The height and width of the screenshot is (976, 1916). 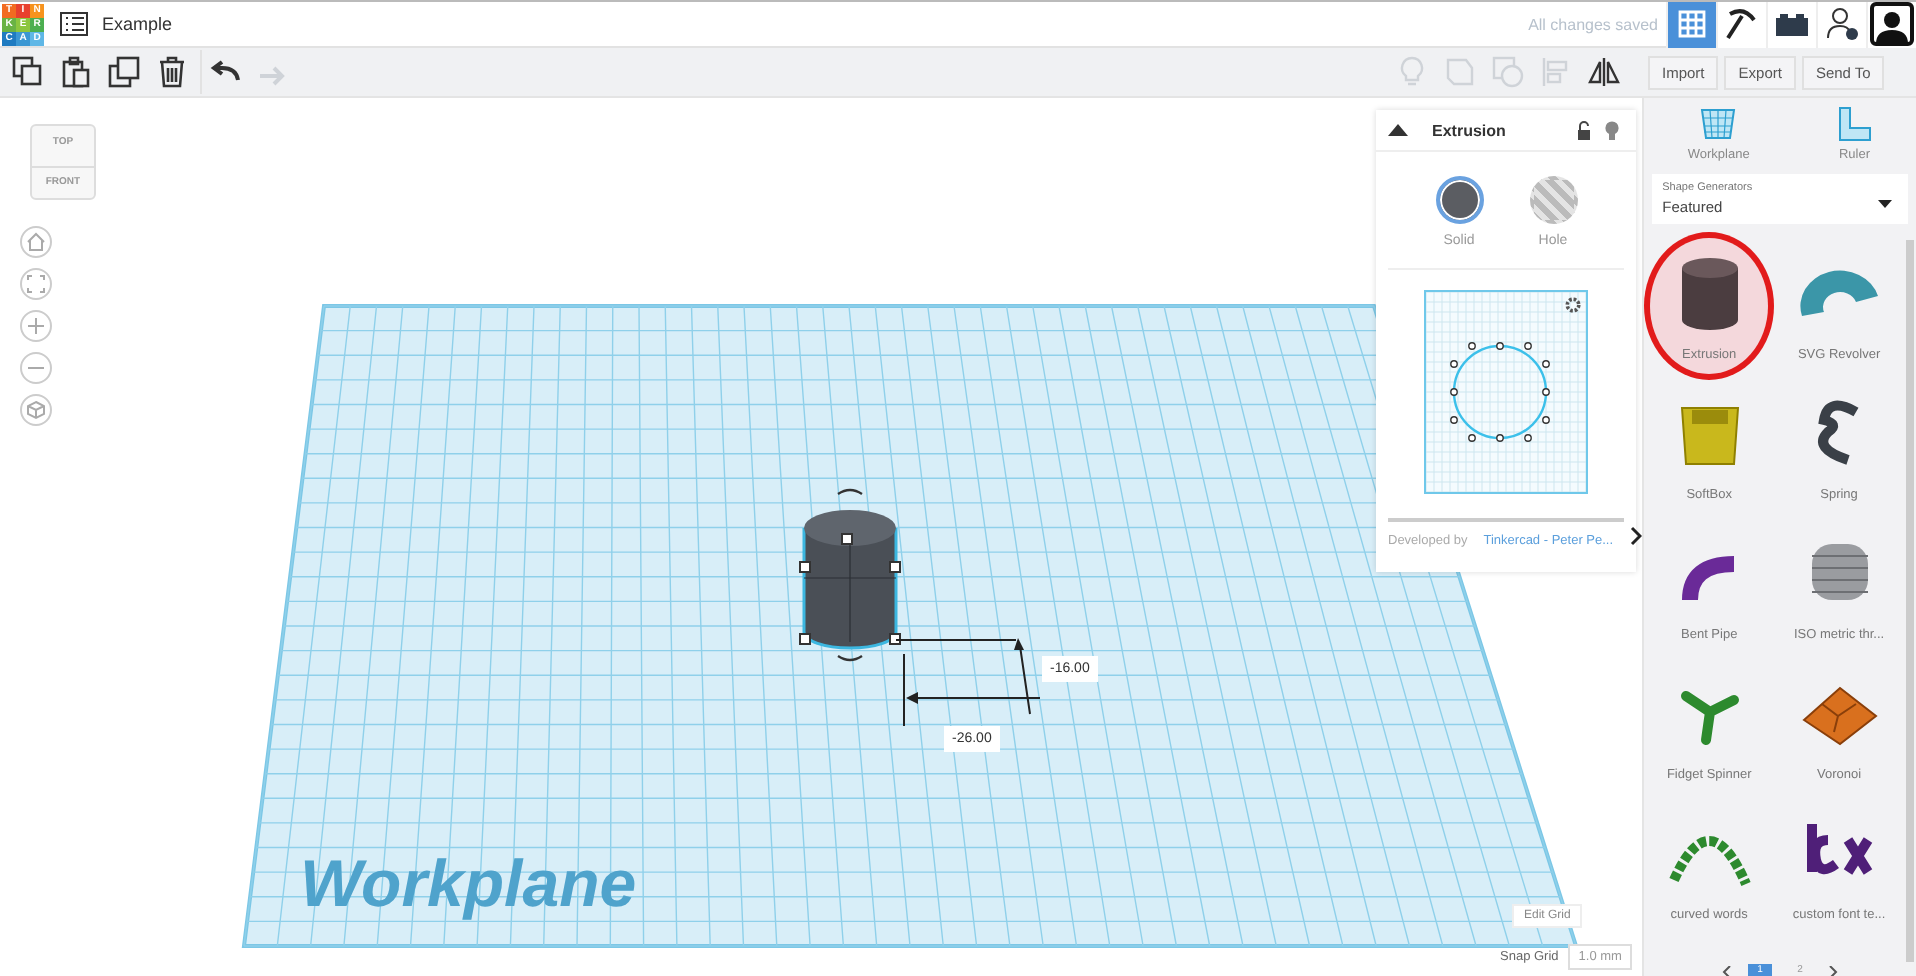 I want to click on save-status: All changes saved, so click(x=1593, y=24).